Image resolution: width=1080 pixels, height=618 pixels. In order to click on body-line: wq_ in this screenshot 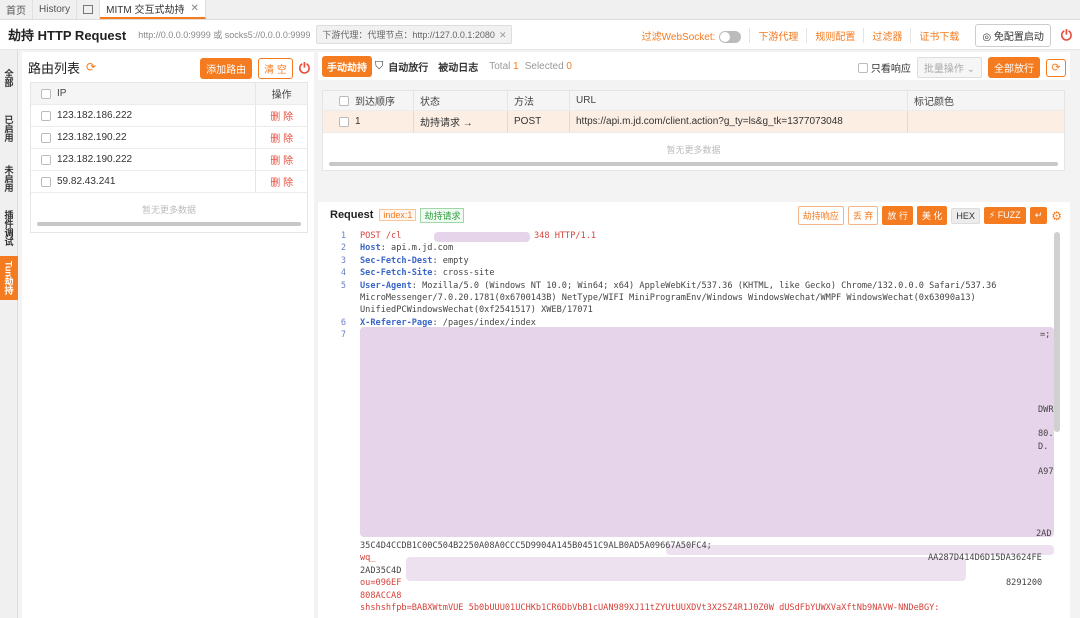, I will do `click(368, 558)`.